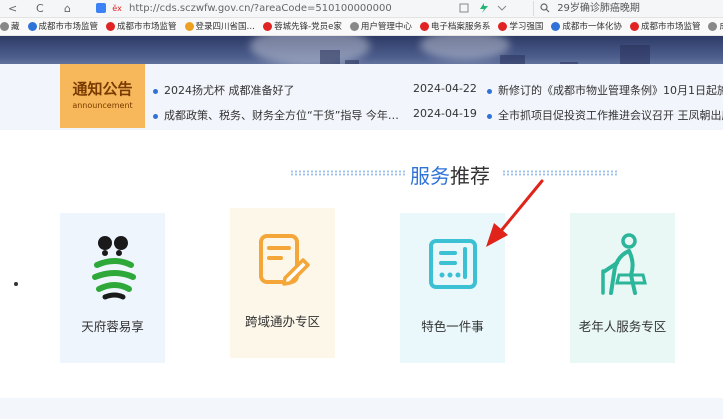 The height and width of the screenshot is (419, 723). I want to click on home-icon: ⌂, so click(67, 9).